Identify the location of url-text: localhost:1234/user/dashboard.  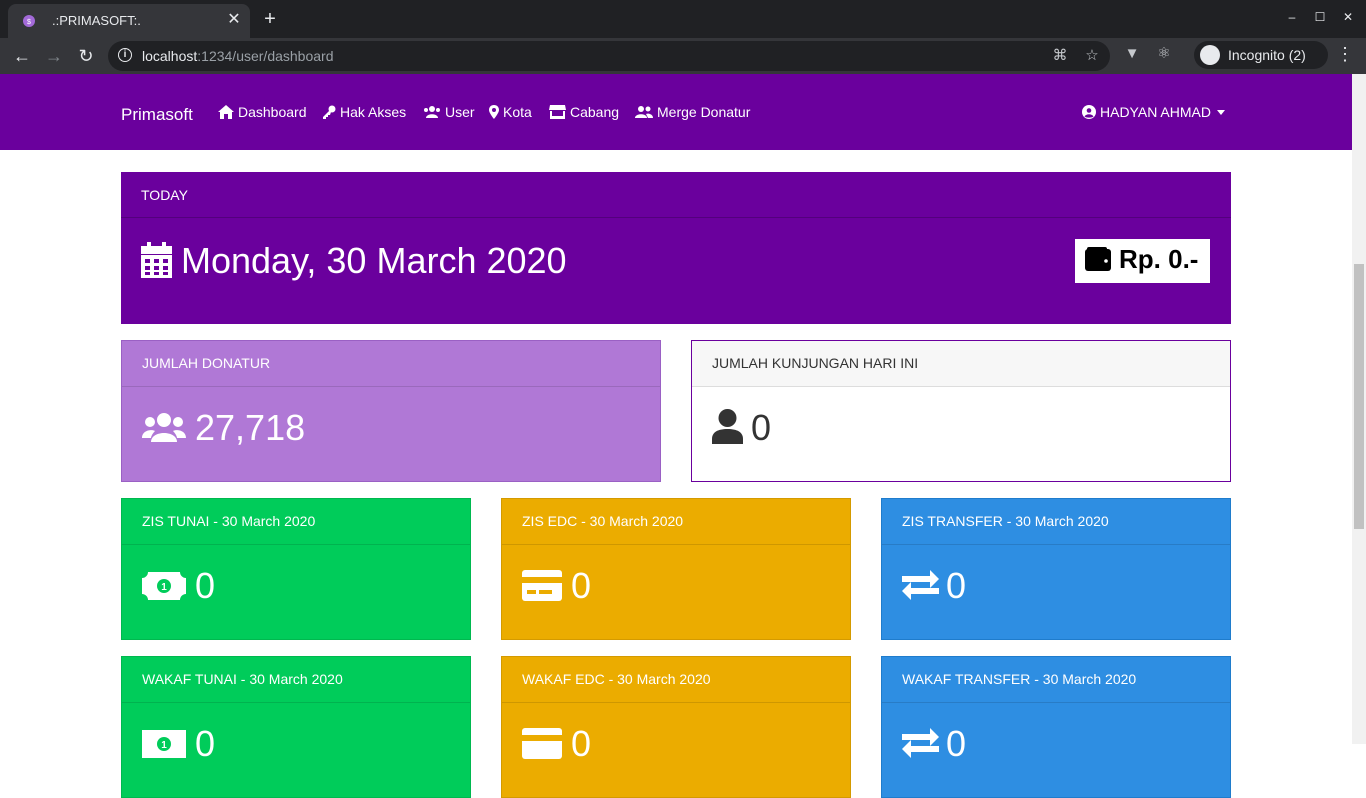
(237, 56).